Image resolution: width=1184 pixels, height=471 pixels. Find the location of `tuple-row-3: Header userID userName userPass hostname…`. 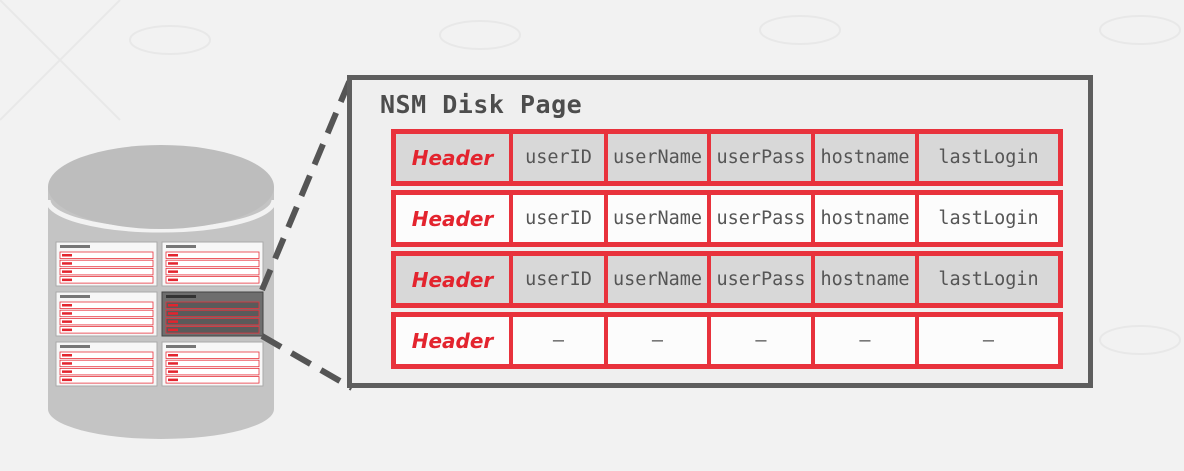

tuple-row-3: Header userID userName userPass hostname… is located at coordinates (727, 279).